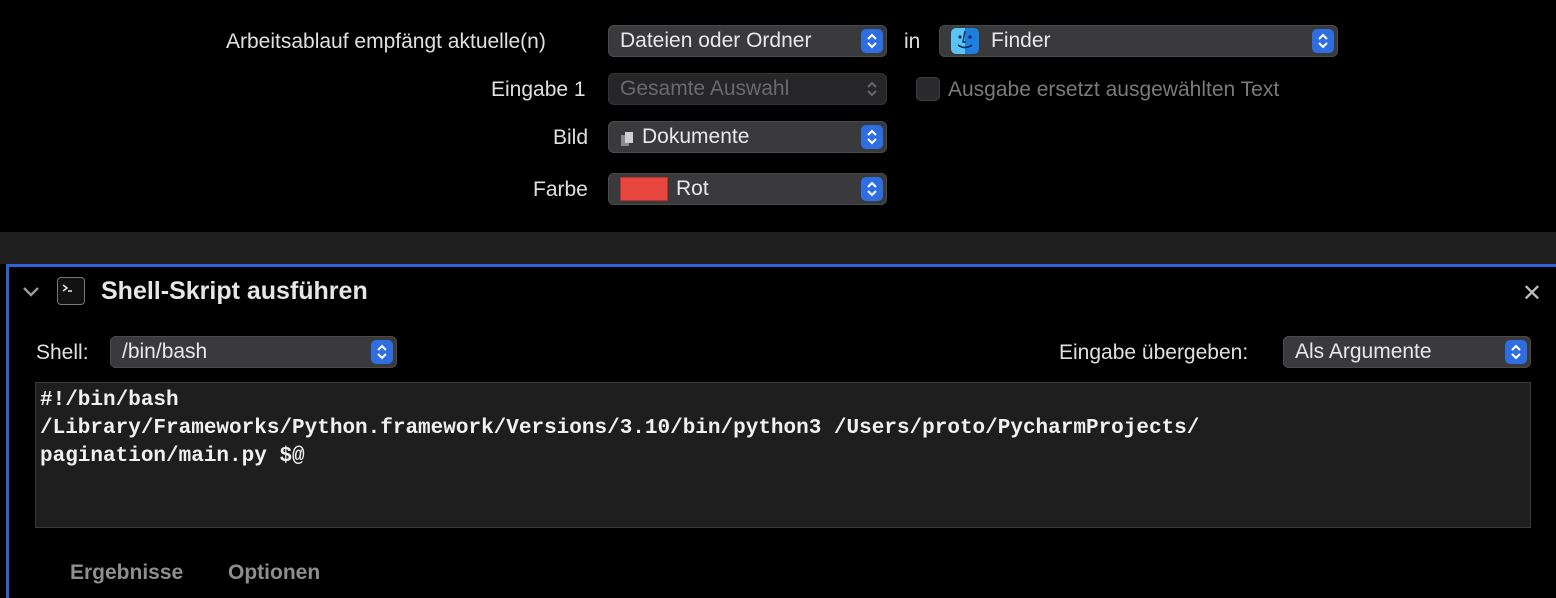 This screenshot has width=1556, height=598. I want to click on image-popup: Dokumente, so click(747, 137).